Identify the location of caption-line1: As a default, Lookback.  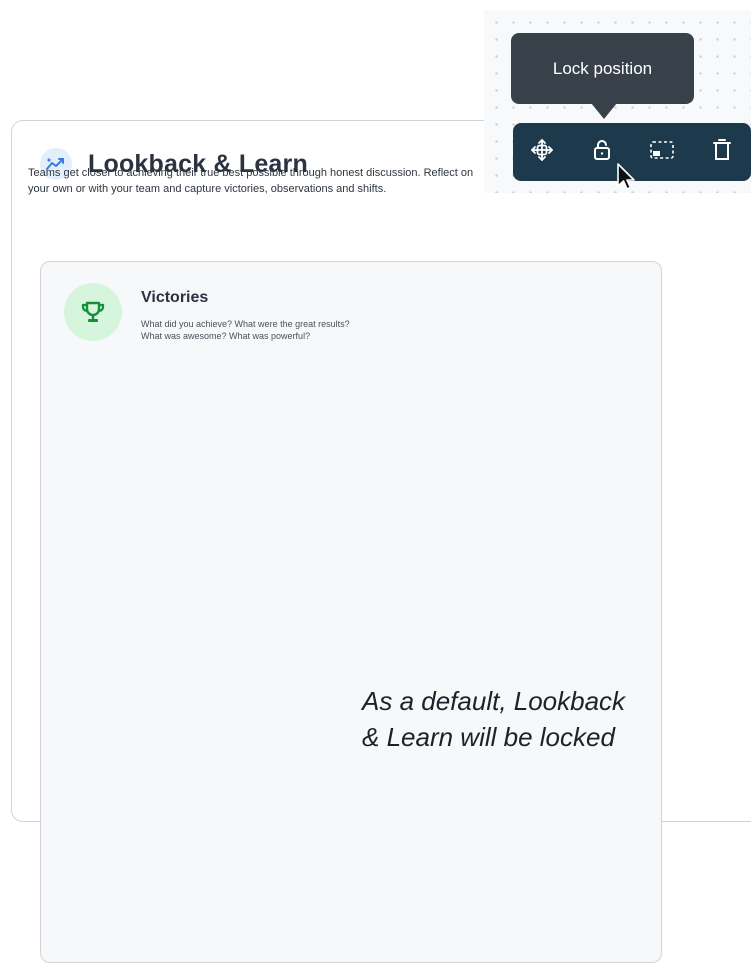
(494, 701).